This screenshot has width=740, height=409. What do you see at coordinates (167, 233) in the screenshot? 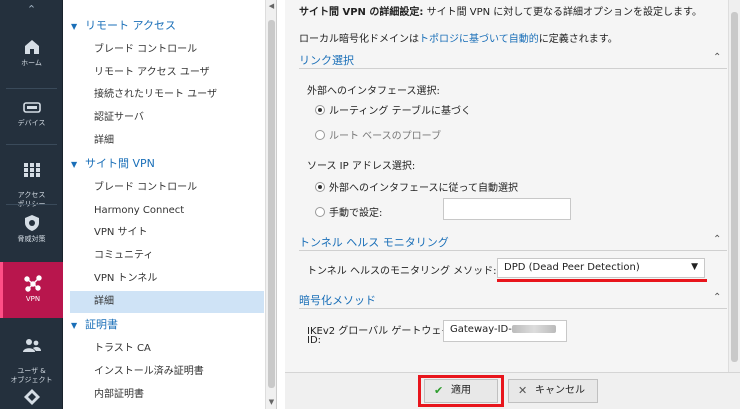
I see `tree-item-vpn-sites: VPN サイト` at bounding box center [167, 233].